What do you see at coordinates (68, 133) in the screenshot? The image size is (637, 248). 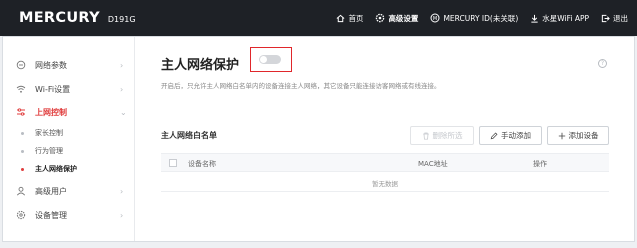 I see `sidebar-subitem-parental-control: 家长控制` at bounding box center [68, 133].